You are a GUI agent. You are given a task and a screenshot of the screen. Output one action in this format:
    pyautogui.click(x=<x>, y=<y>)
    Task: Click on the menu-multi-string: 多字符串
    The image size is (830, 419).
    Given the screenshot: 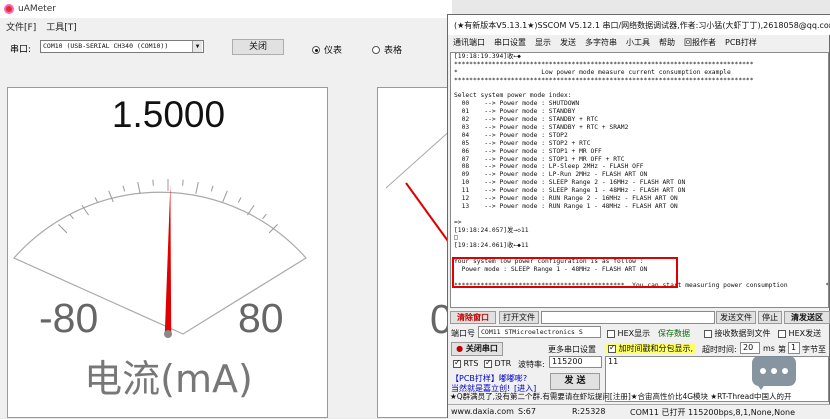 What is the action you would take?
    pyautogui.click(x=601, y=44)
    